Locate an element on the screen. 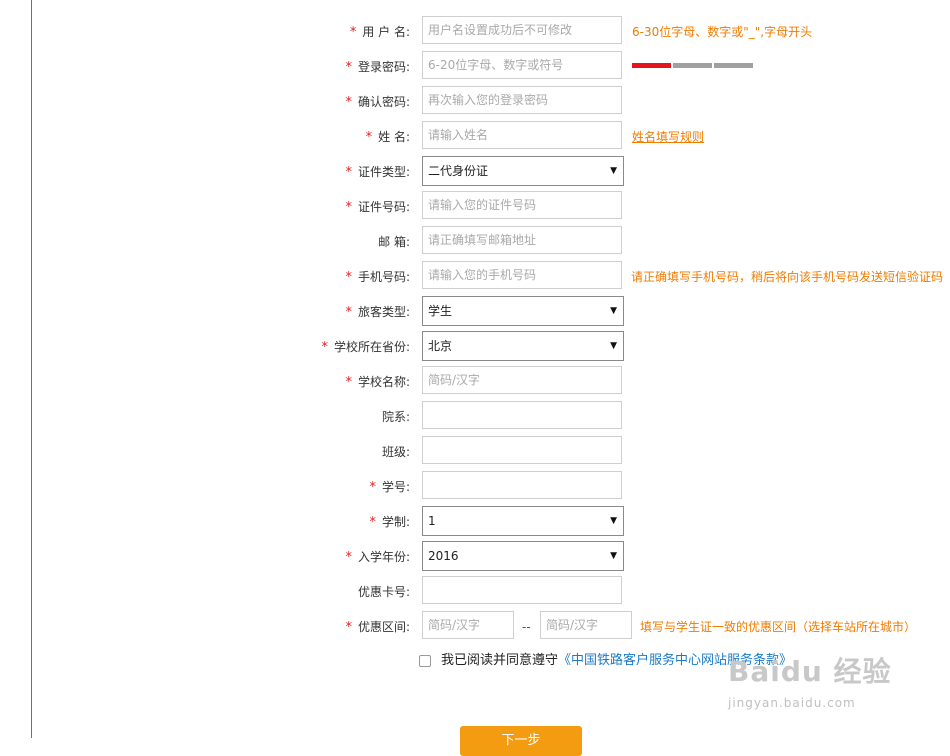 This screenshot has width=950, height=756. department-label: 院系: is located at coordinates (395, 417).